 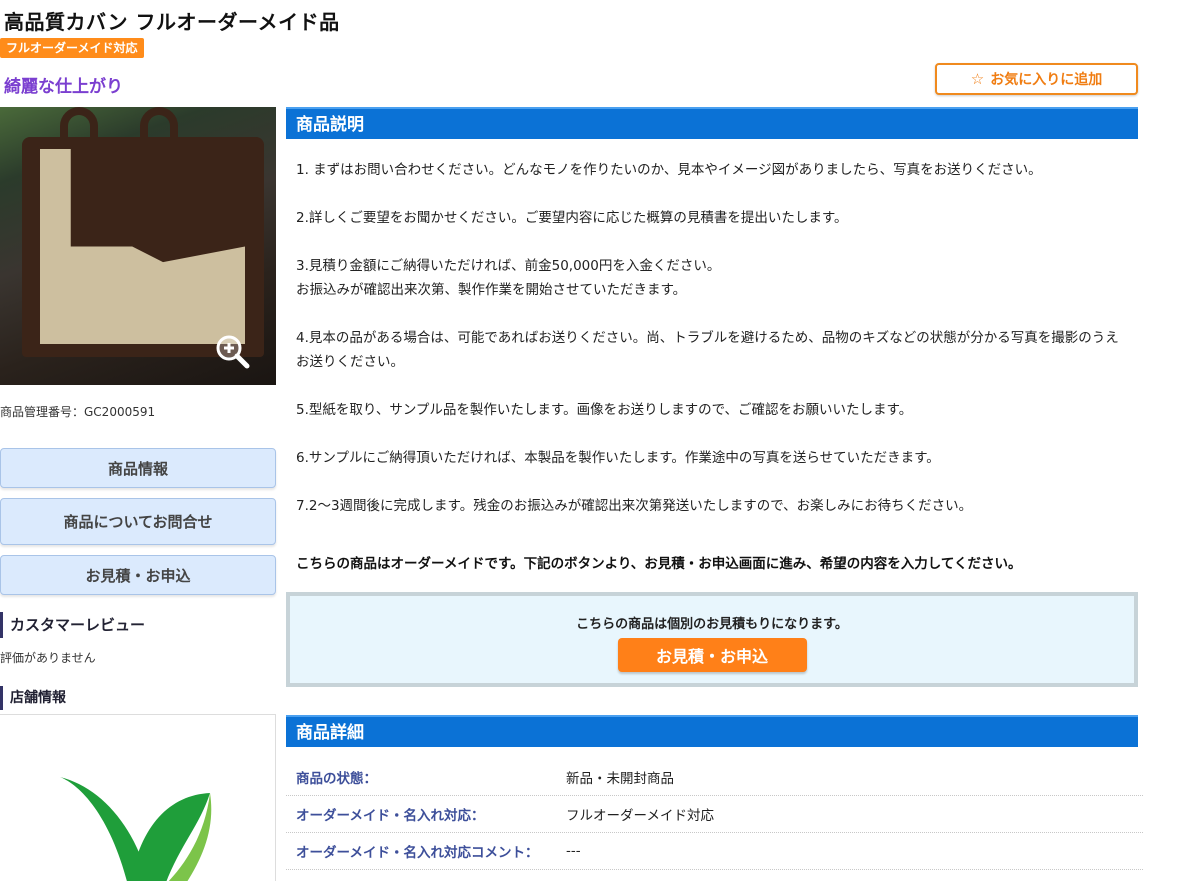 What do you see at coordinates (138, 575) in the screenshot?
I see `quote-apply-side-button: お見積・お申込` at bounding box center [138, 575].